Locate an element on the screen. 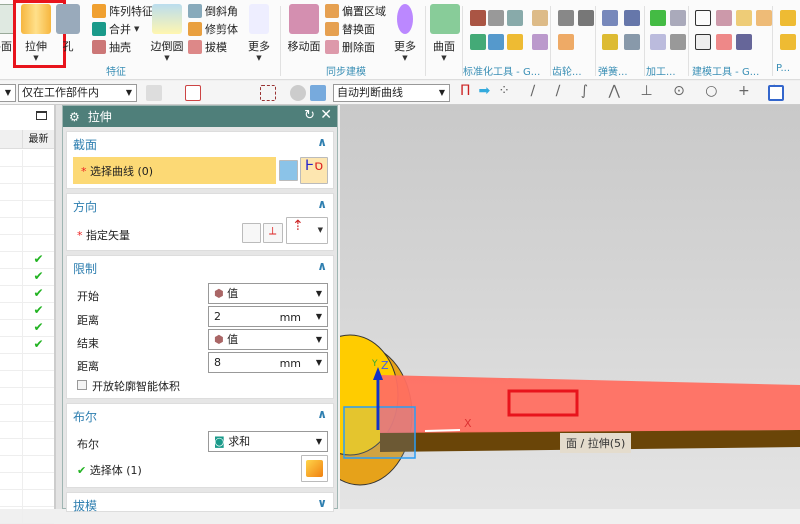 This screenshot has width=800, height=524. curve-button: Ͱס is located at coordinates (314, 170).